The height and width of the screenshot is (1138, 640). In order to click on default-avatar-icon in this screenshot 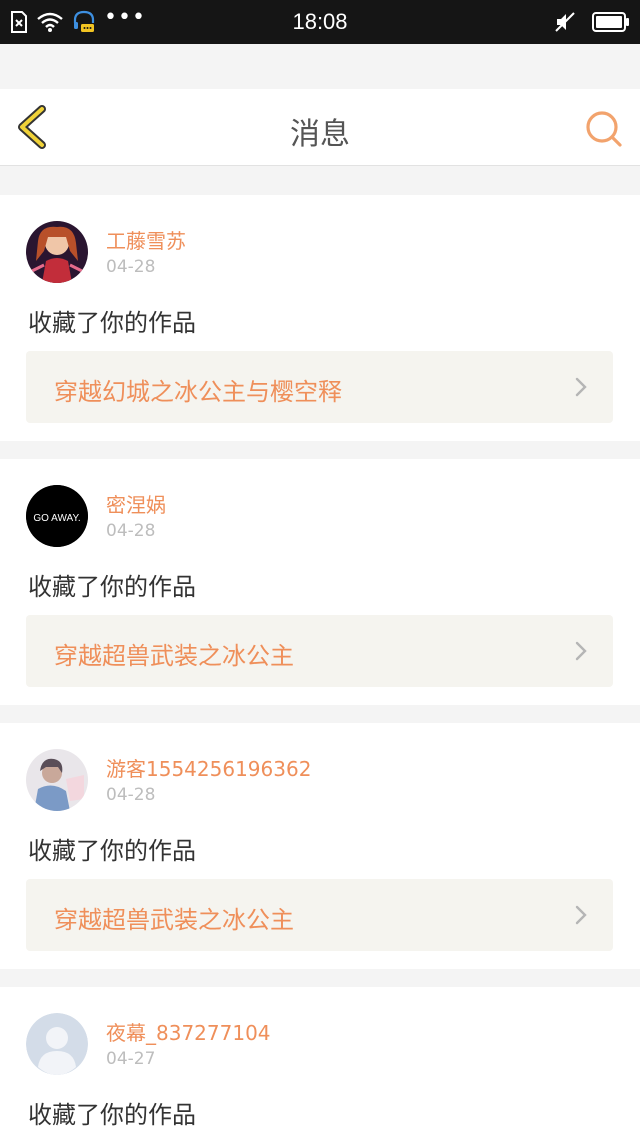, I will do `click(57, 1044)`.